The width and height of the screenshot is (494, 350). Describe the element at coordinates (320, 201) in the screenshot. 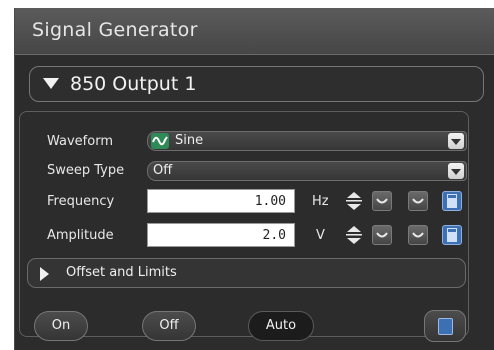

I see `frequency-unit: Hz` at that location.